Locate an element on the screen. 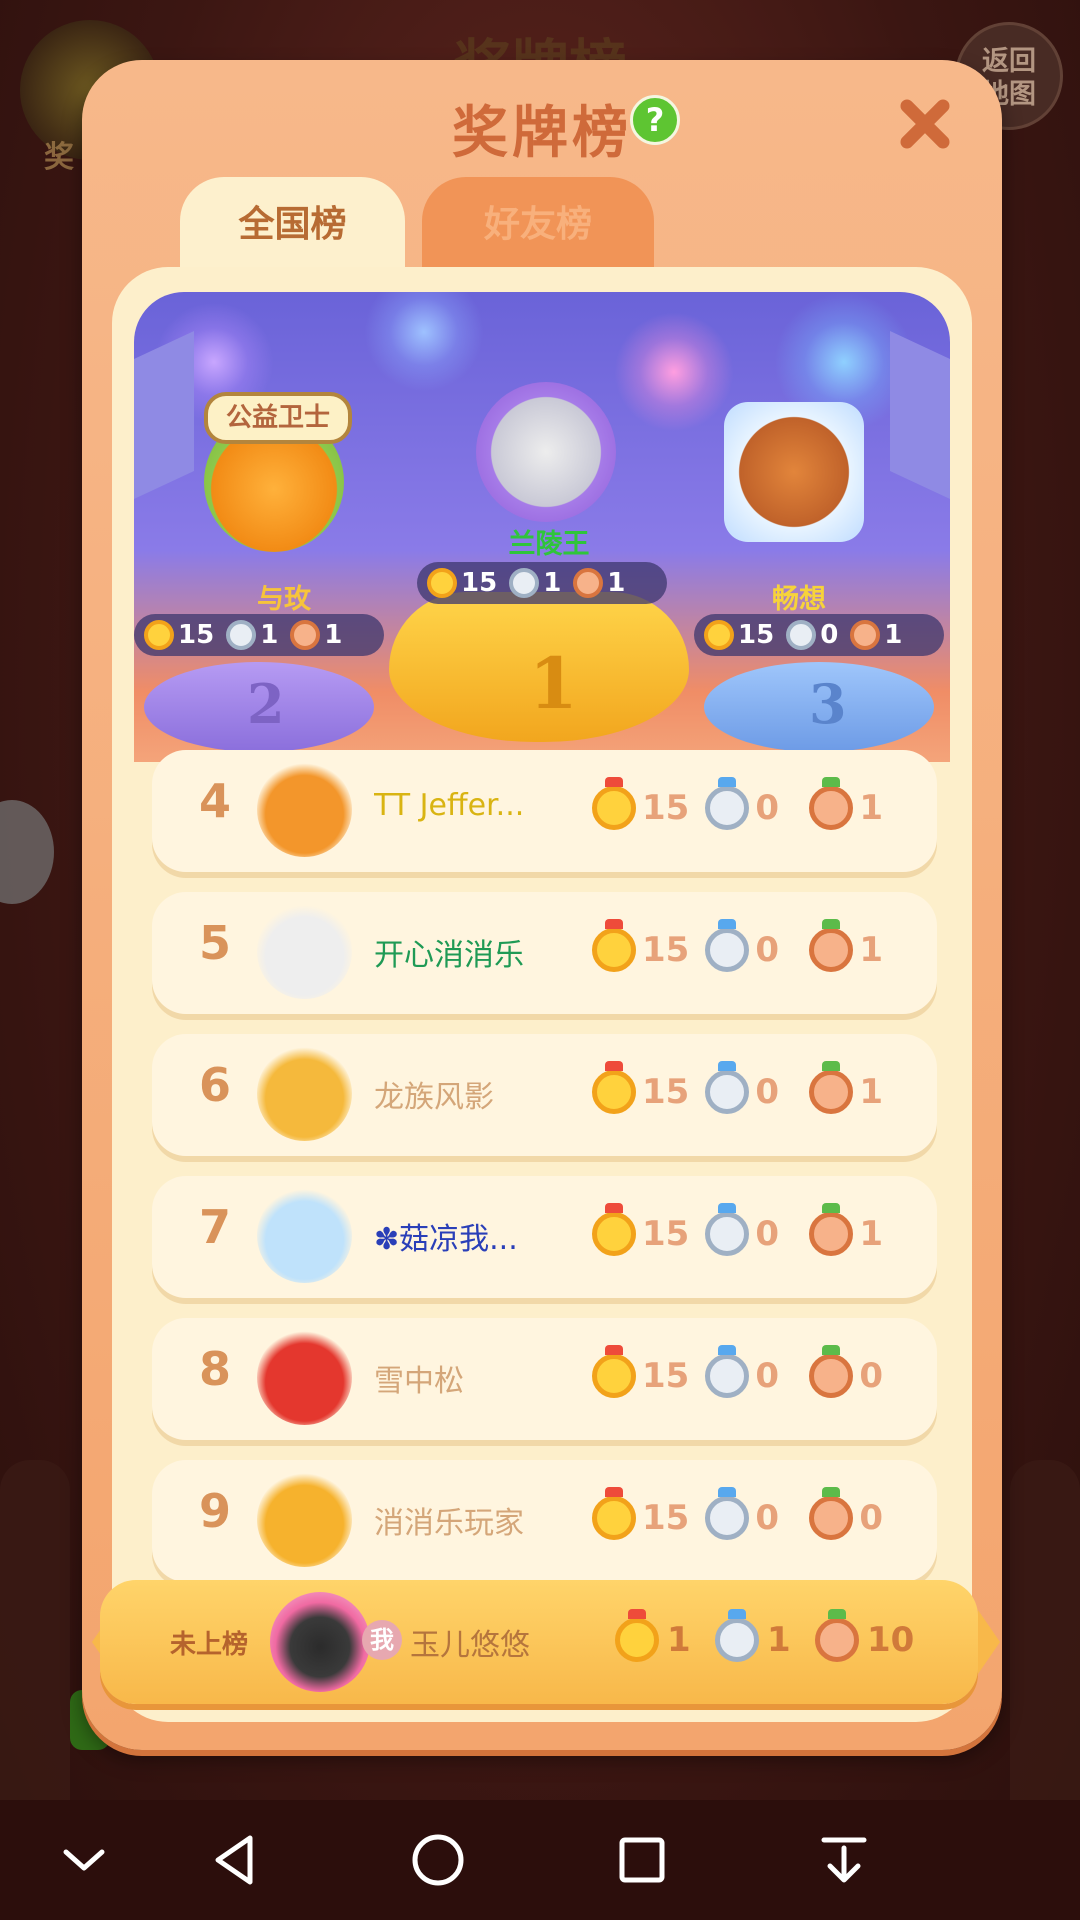 This screenshot has height=1920, width=1080. self-rank-label: 未上榜 is located at coordinates (209, 1645).